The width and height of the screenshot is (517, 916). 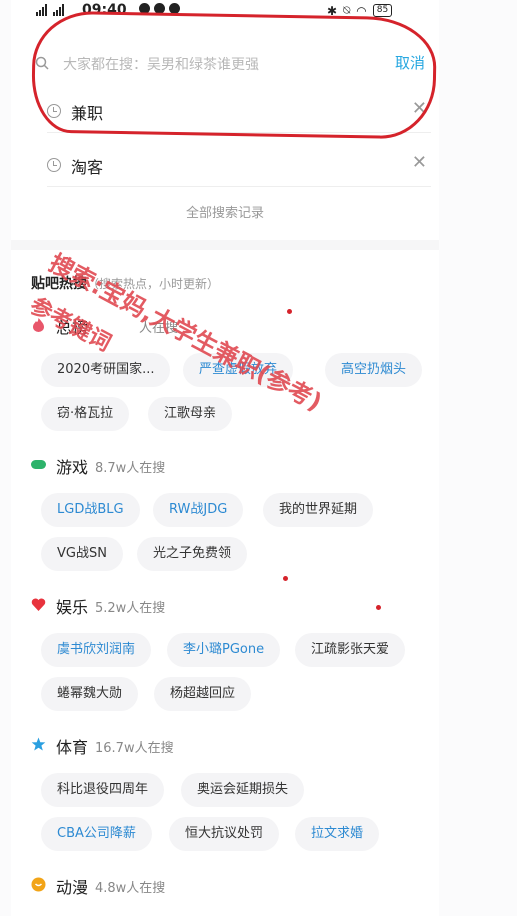 What do you see at coordinates (38, 604) in the screenshot?
I see `heart-icon` at bounding box center [38, 604].